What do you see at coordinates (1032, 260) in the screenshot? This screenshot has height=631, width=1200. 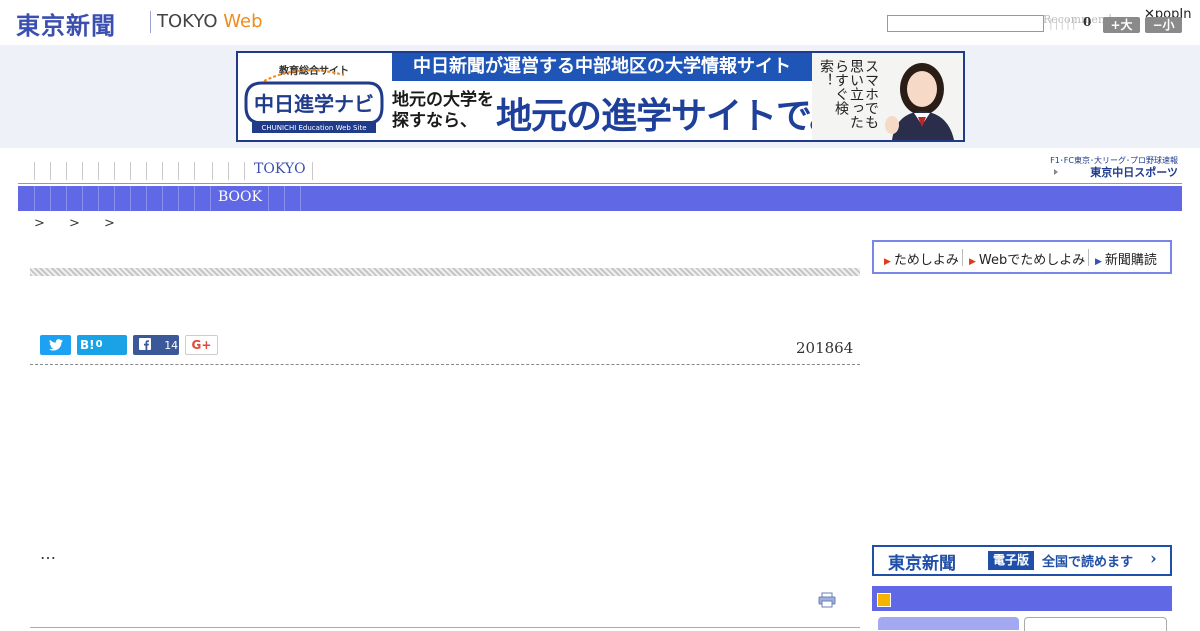 I see `sub-link-web-trial-label: Webでためしよみ` at bounding box center [1032, 260].